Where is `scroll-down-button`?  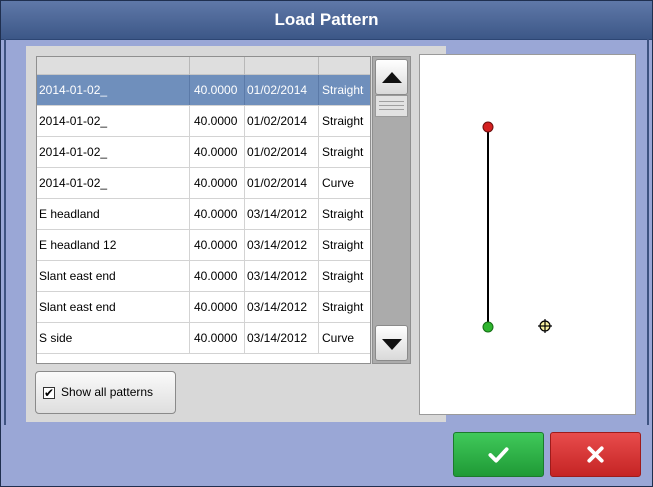 scroll-down-button is located at coordinates (391, 343).